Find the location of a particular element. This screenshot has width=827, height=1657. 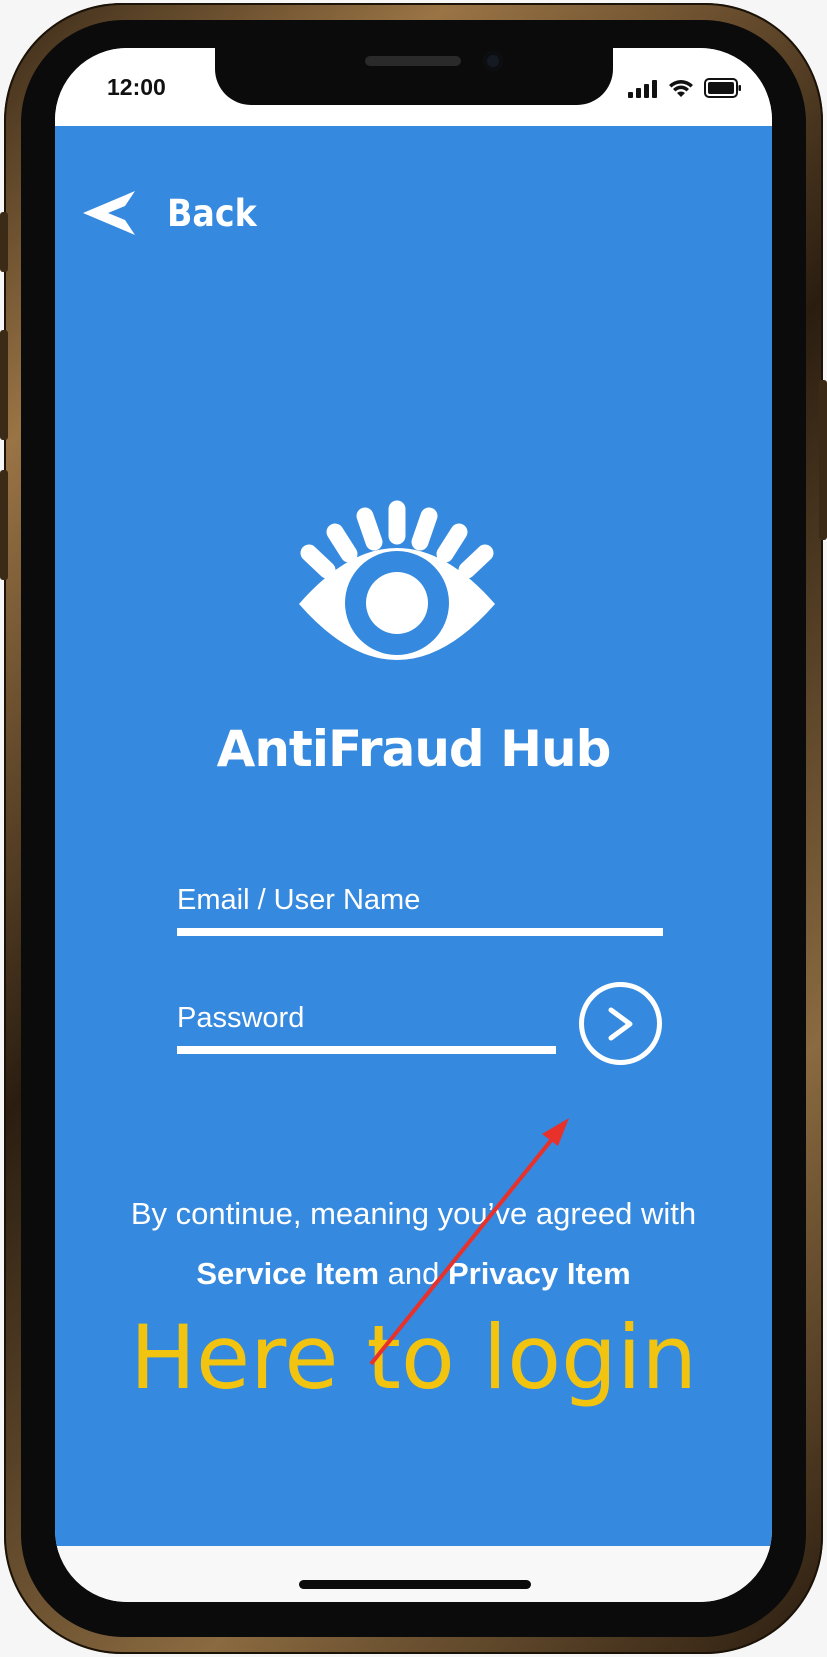

service-item-link: Service Item is located at coordinates (287, 1273).